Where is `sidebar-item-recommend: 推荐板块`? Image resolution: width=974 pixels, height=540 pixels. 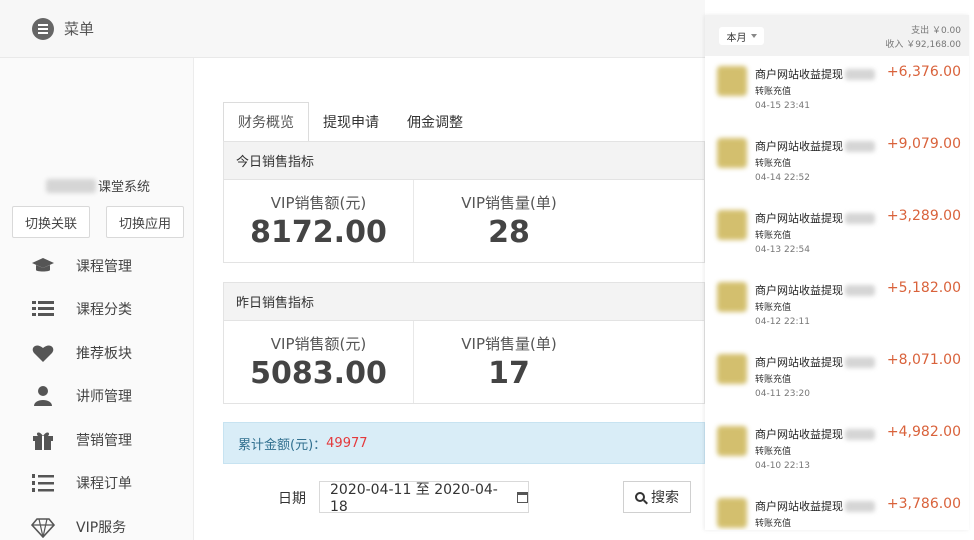 sidebar-item-recommend: 推荐板块 is located at coordinates (97, 353).